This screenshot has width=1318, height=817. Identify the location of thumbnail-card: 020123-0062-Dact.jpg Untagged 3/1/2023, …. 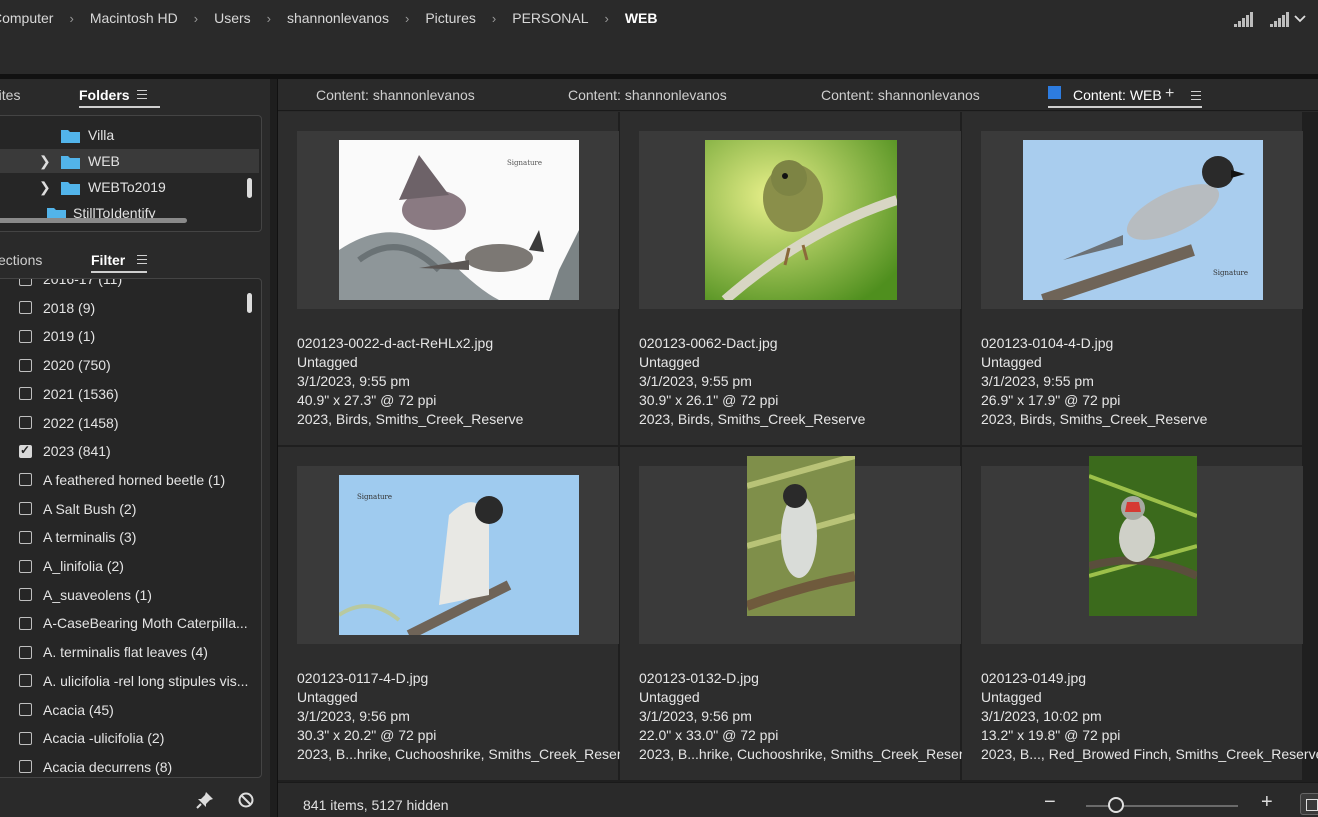
(790, 278).